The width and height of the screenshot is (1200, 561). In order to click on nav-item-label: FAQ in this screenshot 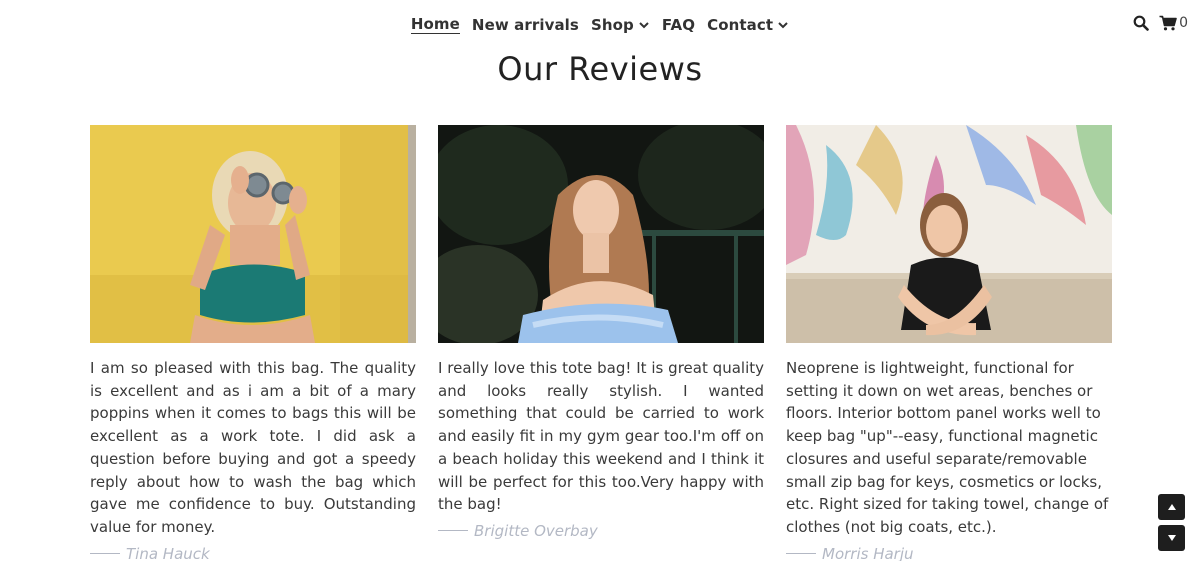, I will do `click(678, 25)`.